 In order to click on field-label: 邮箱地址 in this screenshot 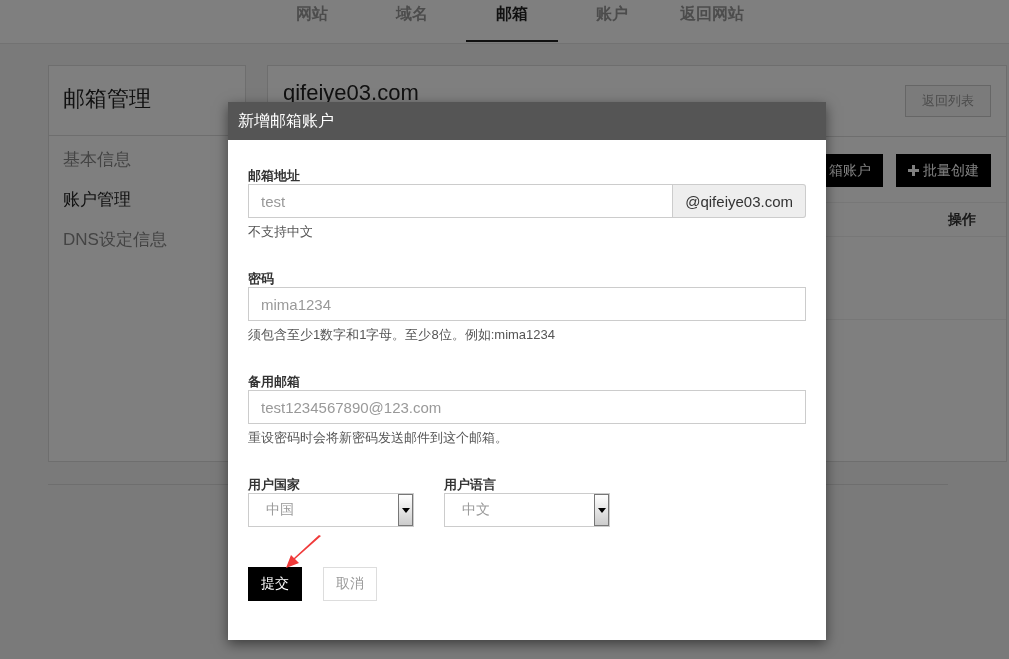, I will do `click(274, 176)`.